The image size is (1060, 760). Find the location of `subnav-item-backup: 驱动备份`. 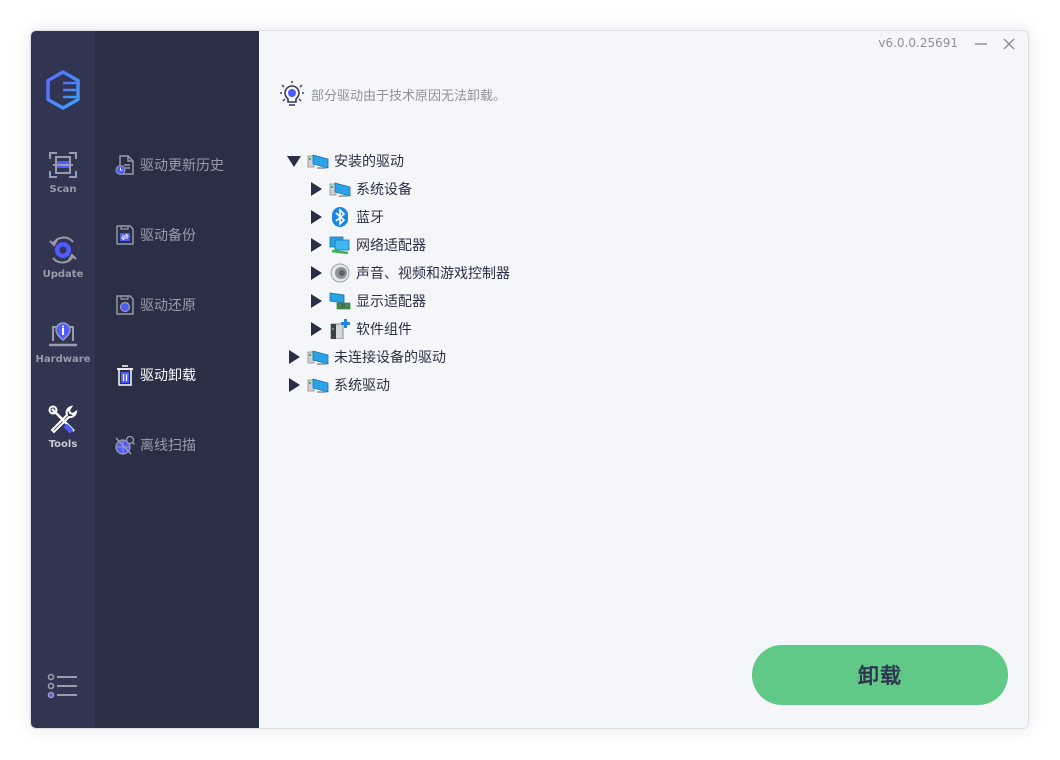

subnav-item-backup: 驱动备份 is located at coordinates (155, 235).